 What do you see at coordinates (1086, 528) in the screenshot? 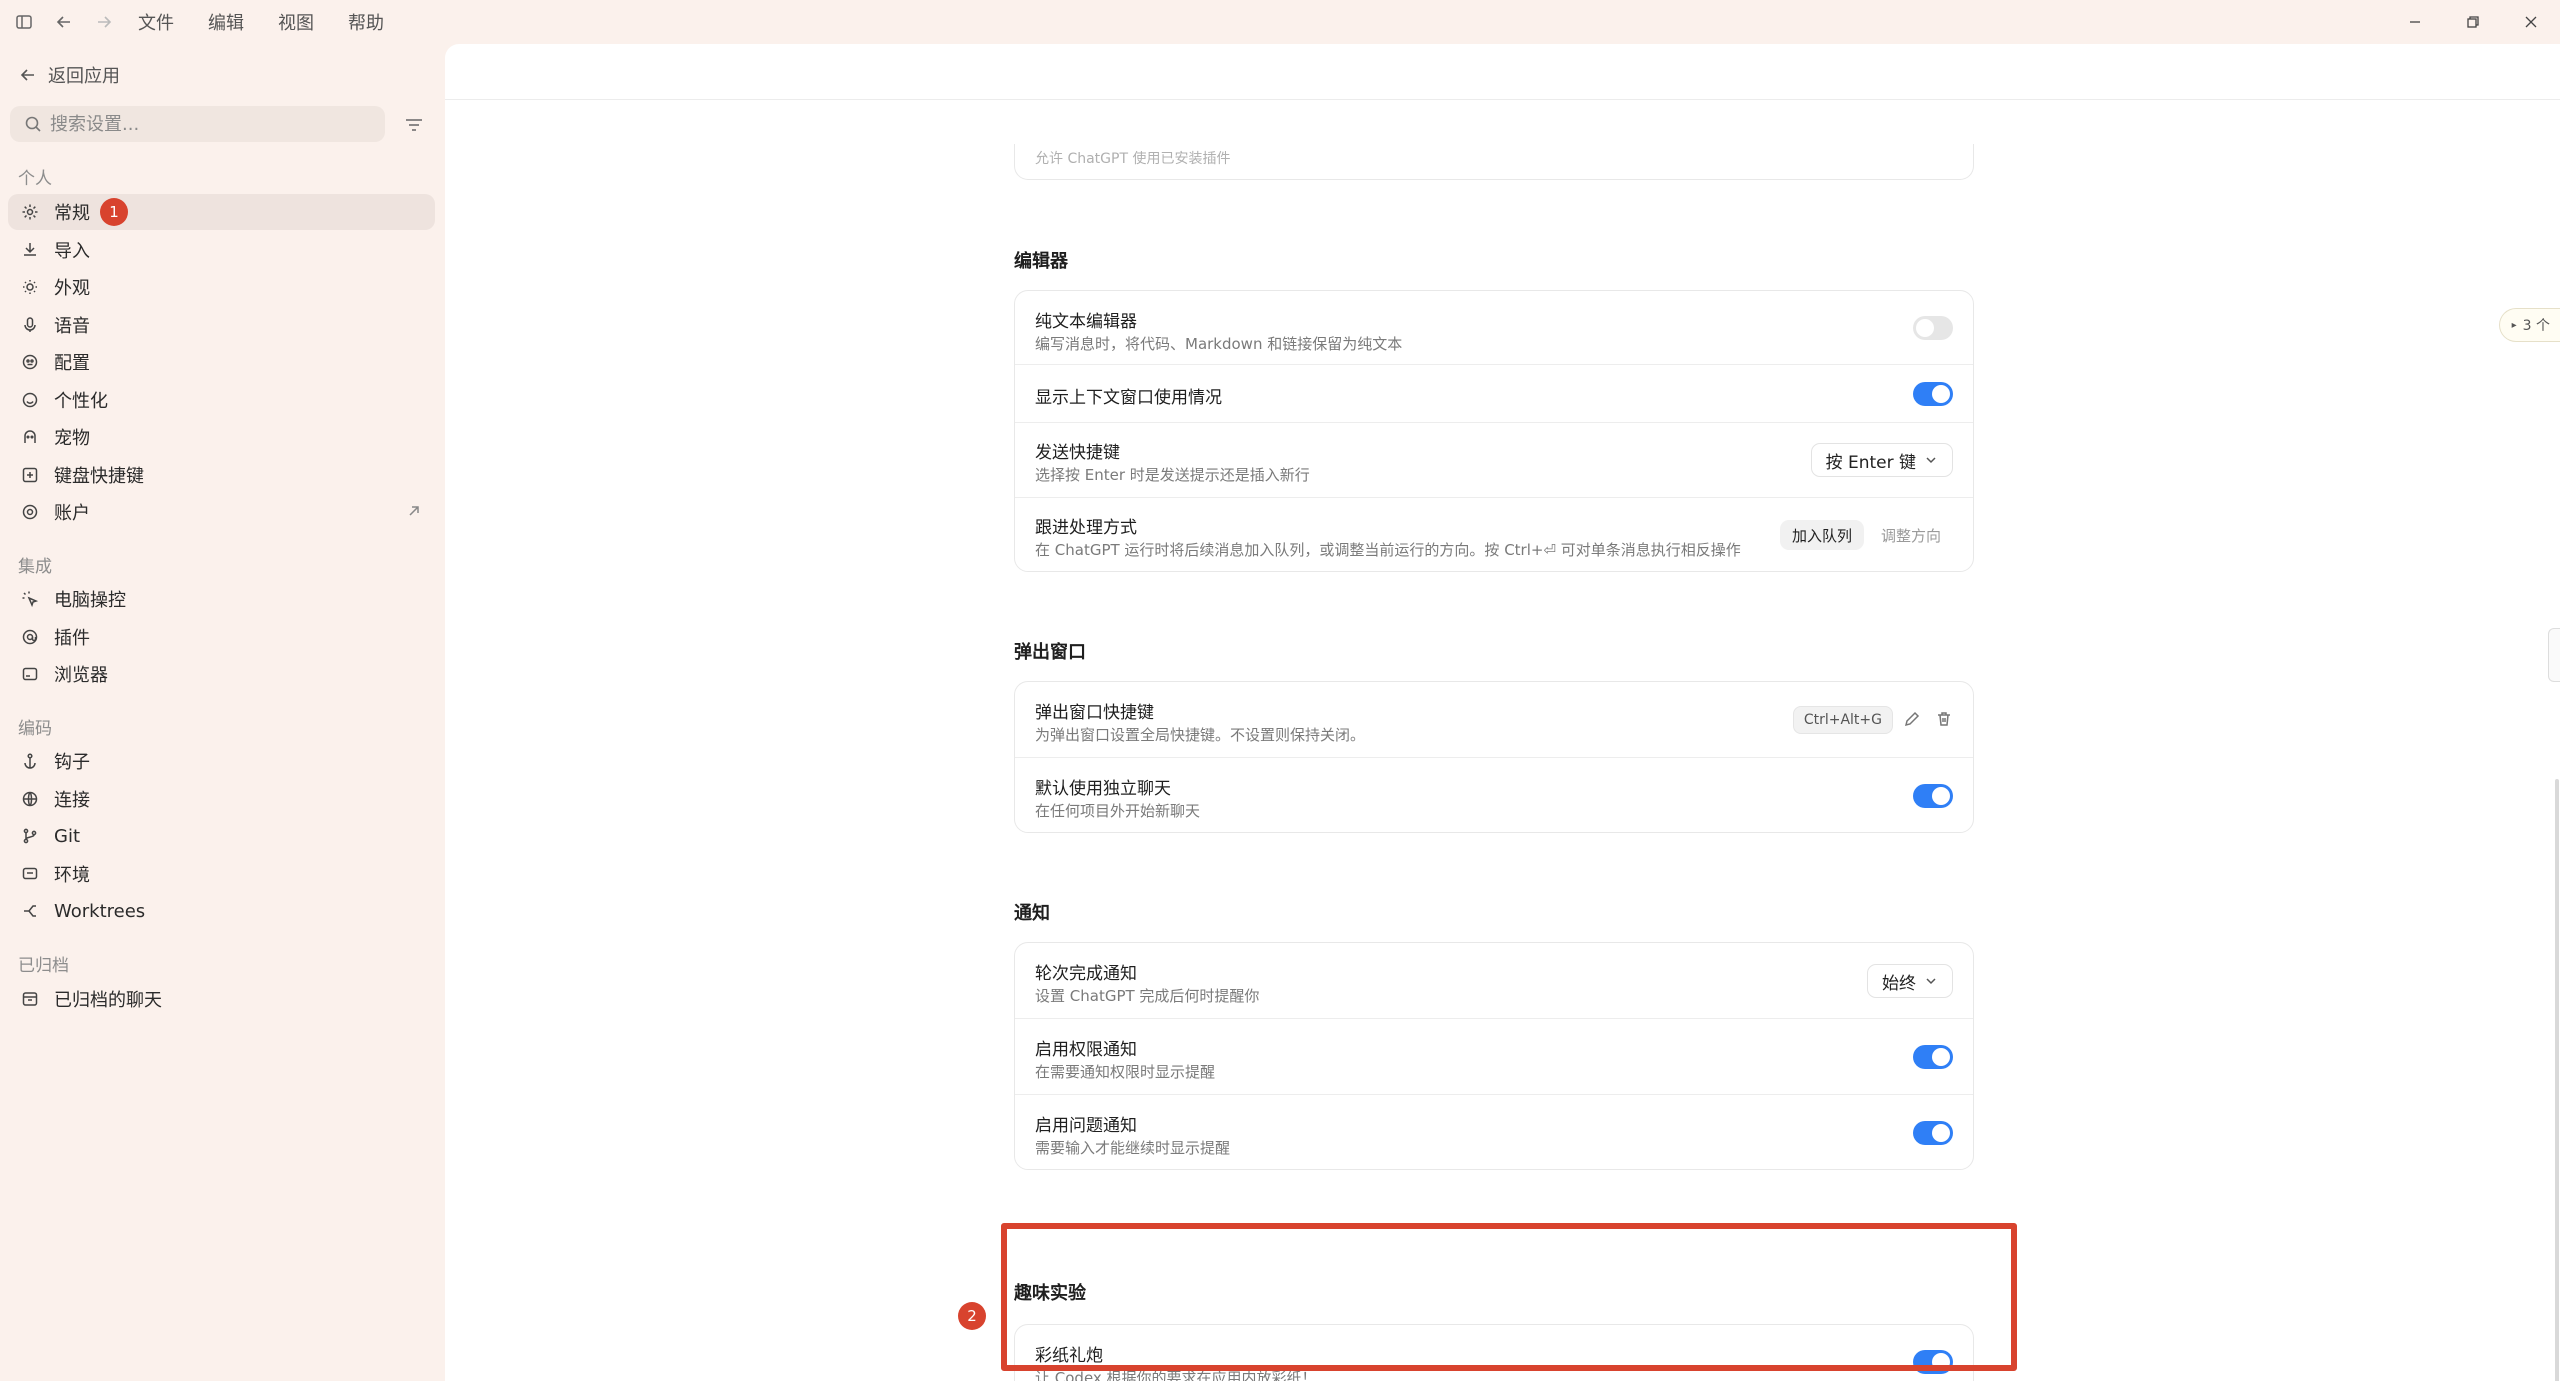
I see `setting-title: 跟进处理方式` at bounding box center [1086, 528].